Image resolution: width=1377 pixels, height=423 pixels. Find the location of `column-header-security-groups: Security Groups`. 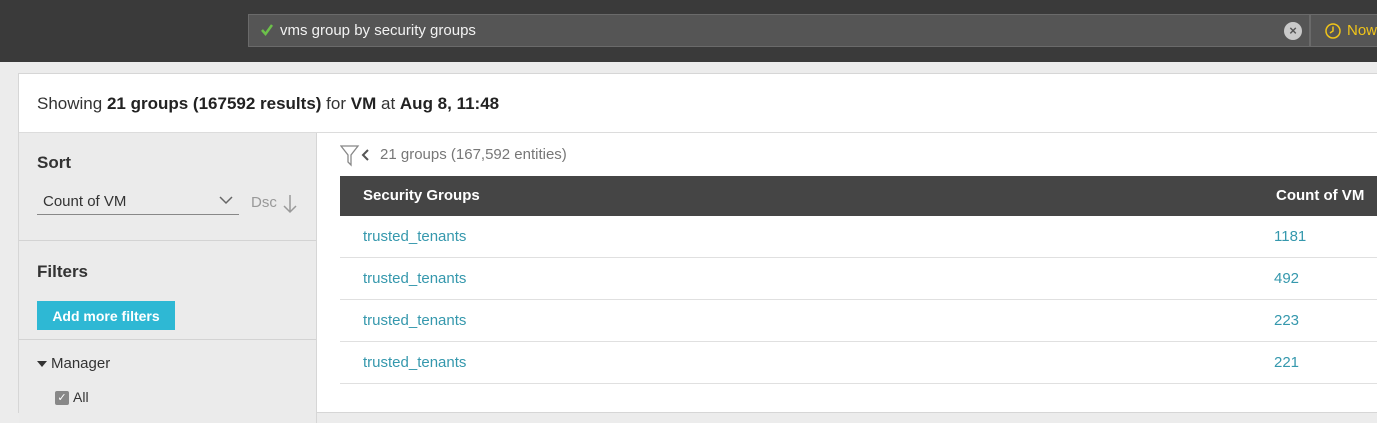

column-header-security-groups: Security Groups is located at coordinates (421, 196).